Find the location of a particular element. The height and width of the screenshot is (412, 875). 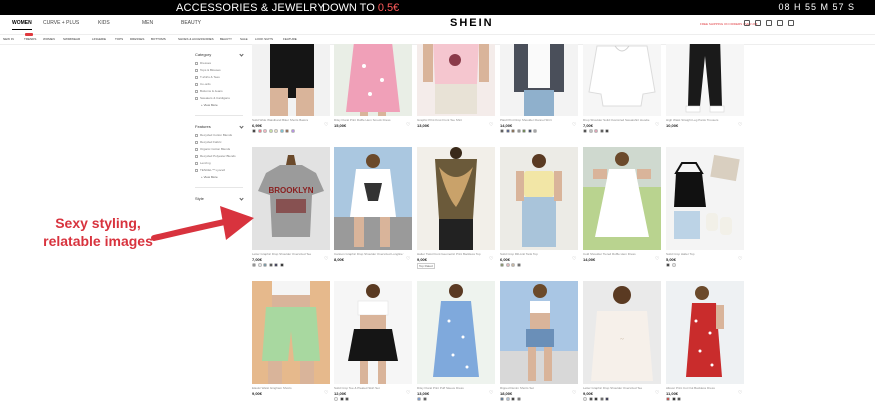

subnav-feature: FEATURE is located at coordinates (290, 39).